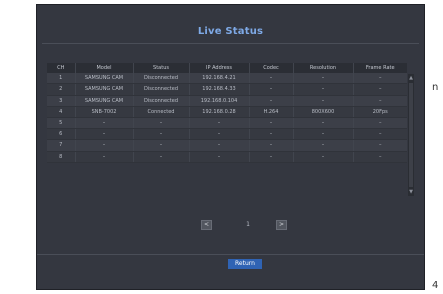 The width and height of the screenshot is (443, 294). What do you see at coordinates (411, 192) in the screenshot?
I see `scroll-down-arrow-icon: ▼` at bounding box center [411, 192].